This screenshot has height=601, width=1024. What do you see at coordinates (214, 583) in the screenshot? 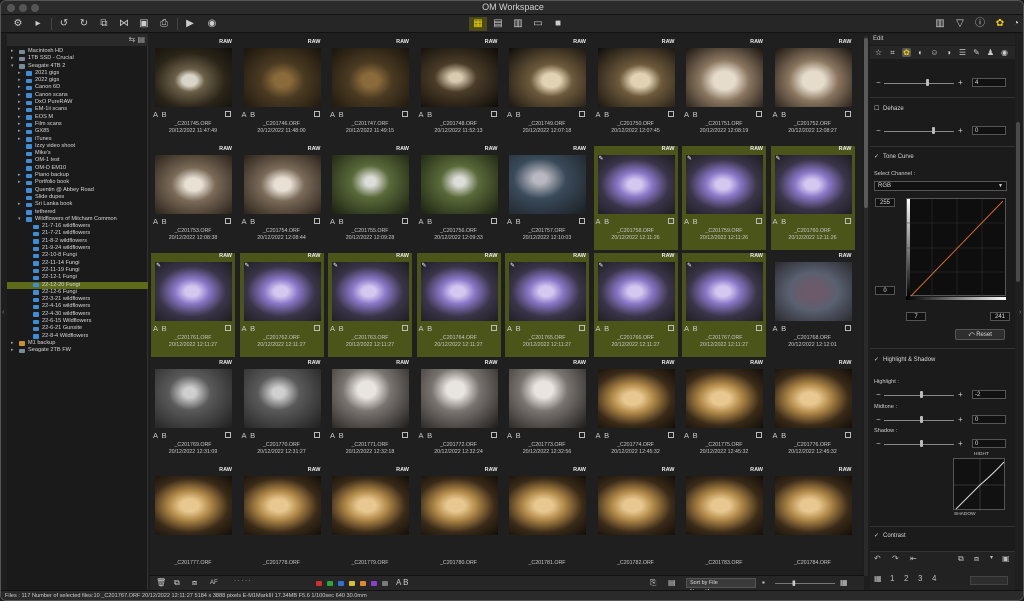
I see `af-label: AF` at bounding box center [214, 583].